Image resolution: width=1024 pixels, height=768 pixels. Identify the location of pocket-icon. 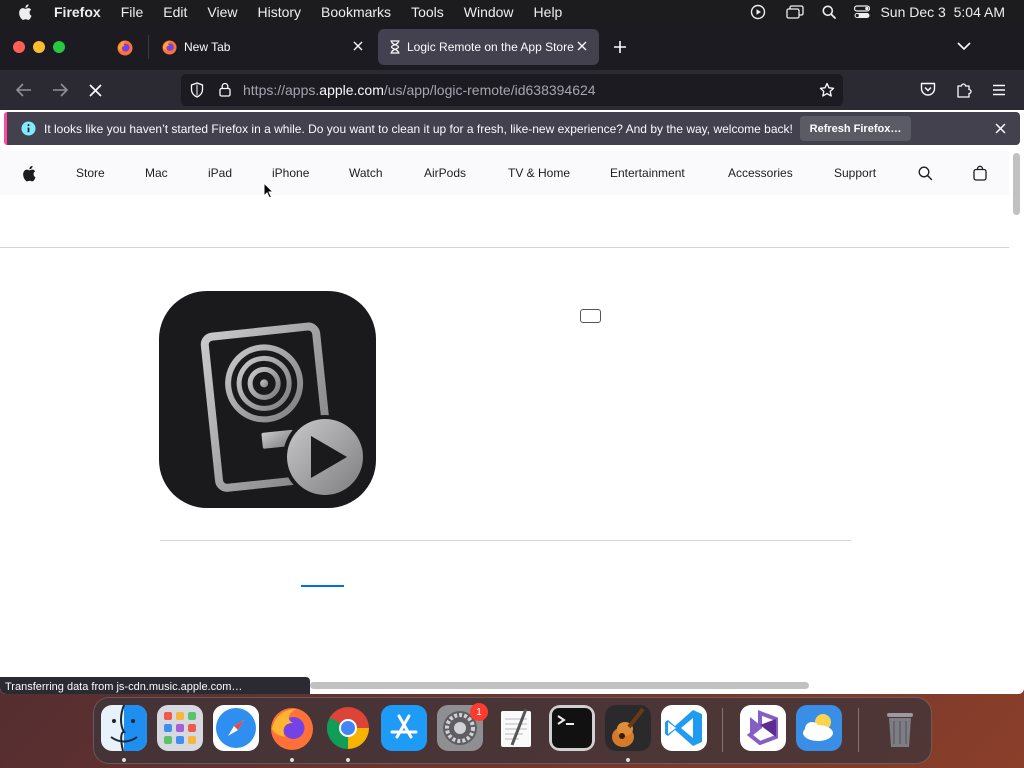
(928, 89).